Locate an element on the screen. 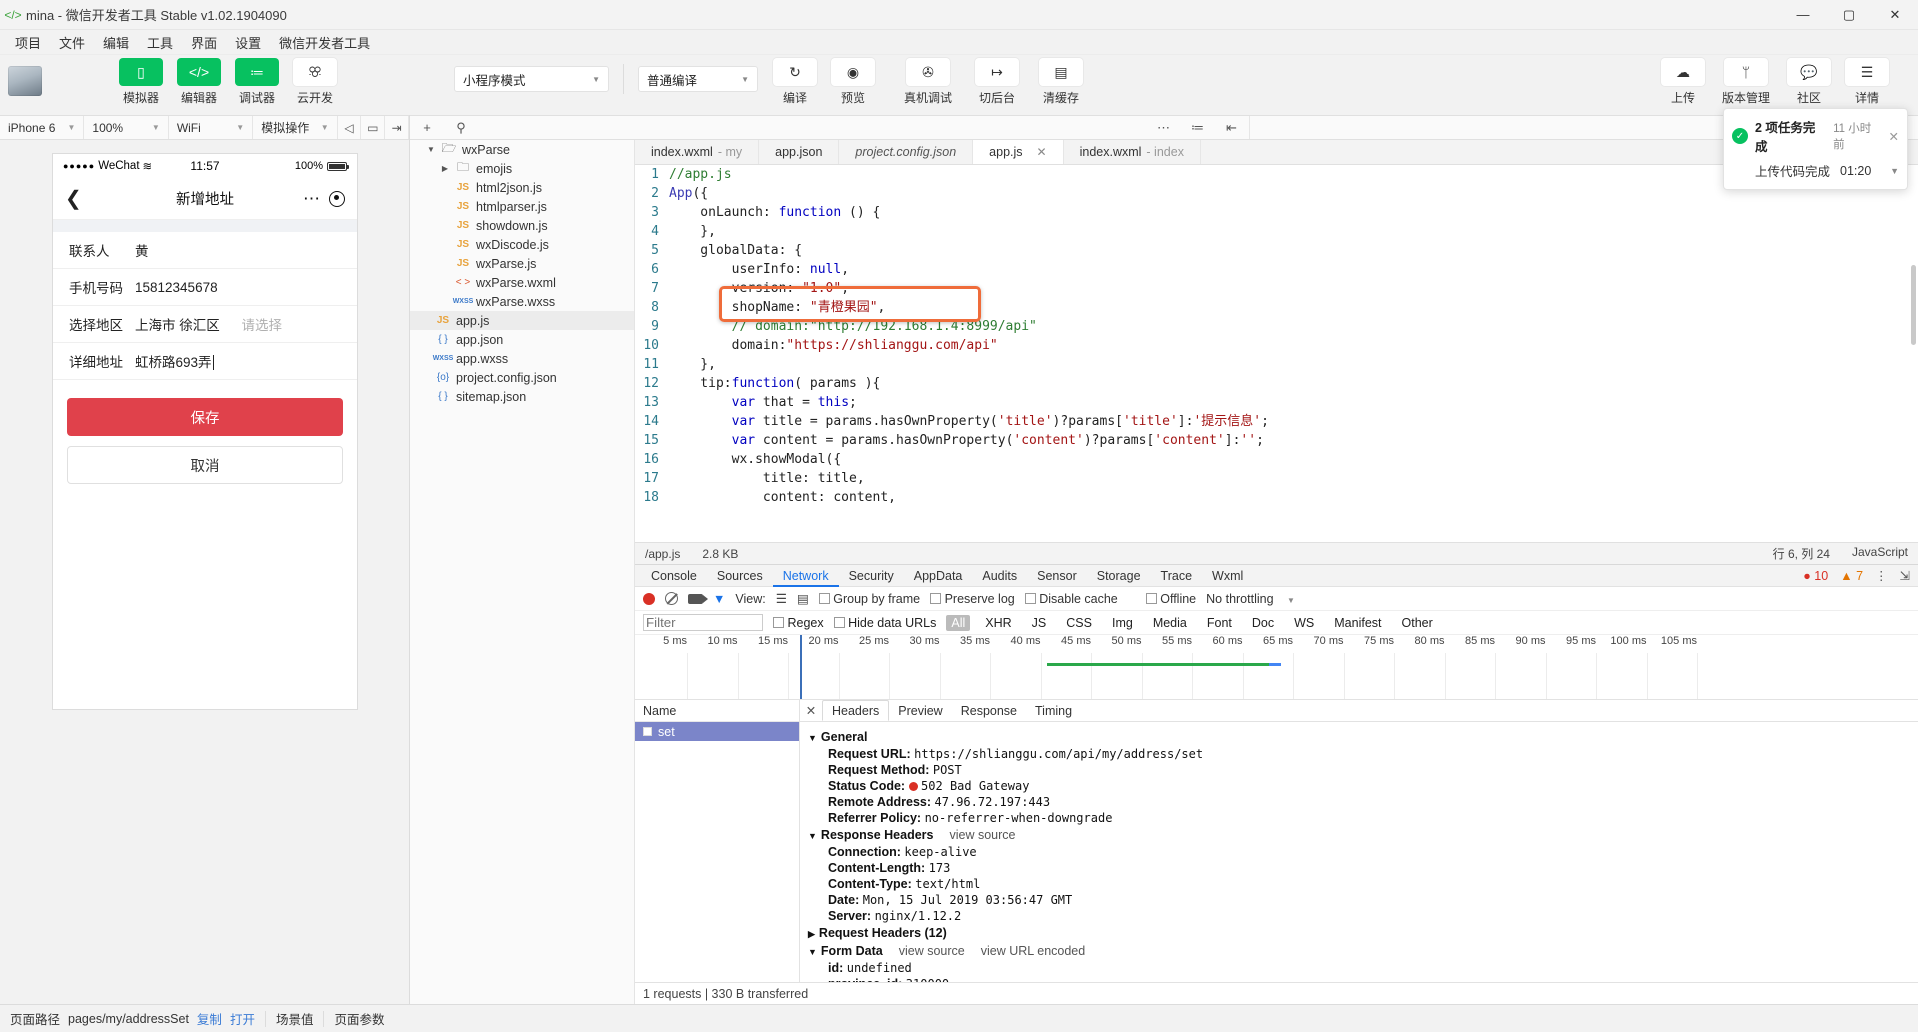 This screenshot has height=1032, width=1918. tree-row-wxParse: ▼ 🗁 wxParse is located at coordinates (522, 149).